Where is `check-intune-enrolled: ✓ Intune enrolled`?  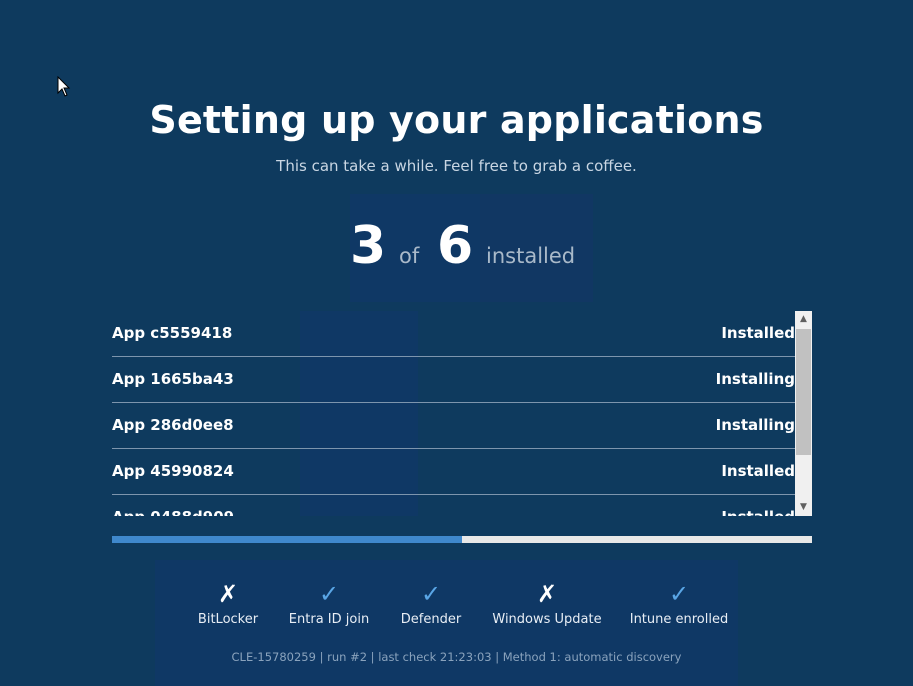 check-intune-enrolled: ✓ Intune enrolled is located at coordinates (679, 603).